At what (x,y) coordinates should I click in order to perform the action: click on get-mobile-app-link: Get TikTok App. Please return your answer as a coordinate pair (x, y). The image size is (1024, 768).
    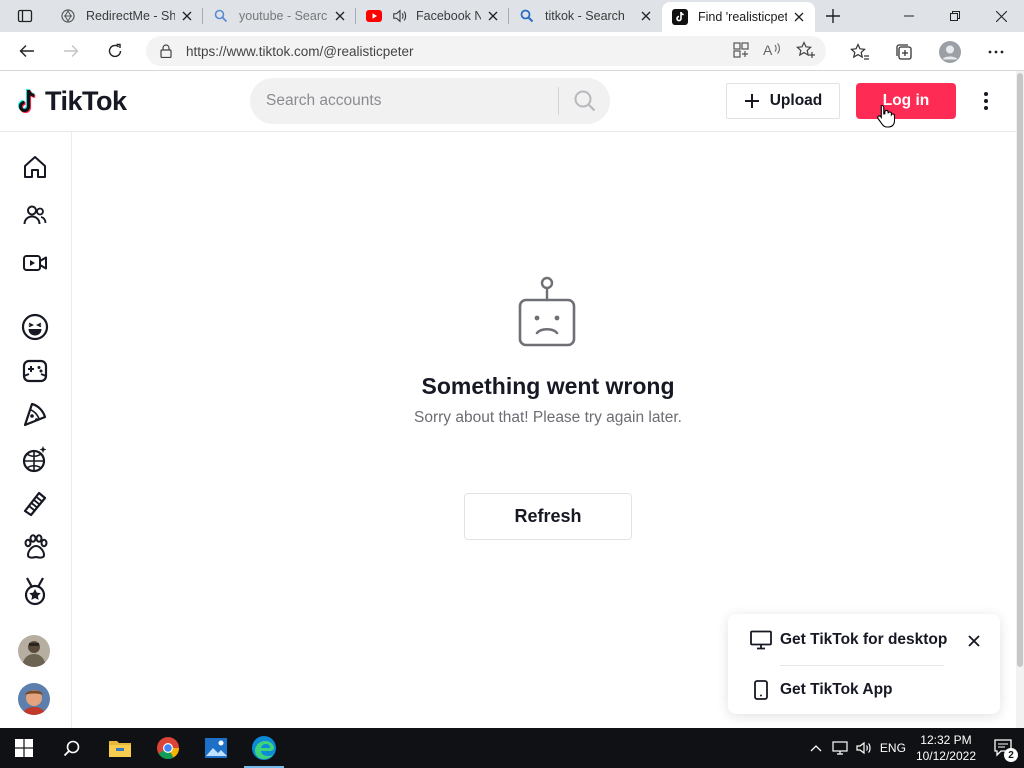
    Looking at the image, I should click on (821, 690).